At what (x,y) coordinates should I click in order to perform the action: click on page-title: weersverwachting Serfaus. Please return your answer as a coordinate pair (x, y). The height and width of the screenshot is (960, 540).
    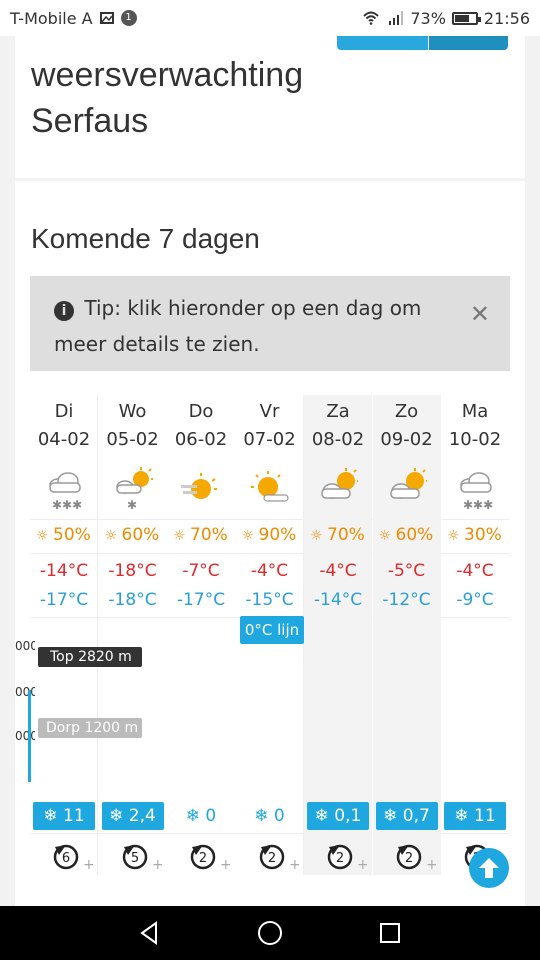
    Looking at the image, I should click on (167, 98).